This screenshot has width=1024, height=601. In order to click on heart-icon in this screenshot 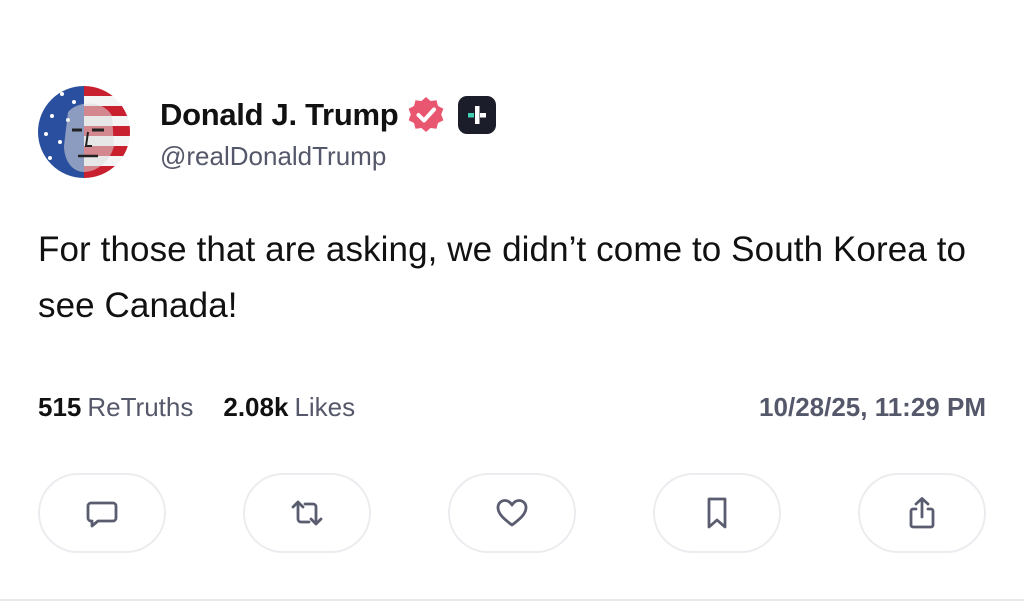, I will do `click(512, 513)`.